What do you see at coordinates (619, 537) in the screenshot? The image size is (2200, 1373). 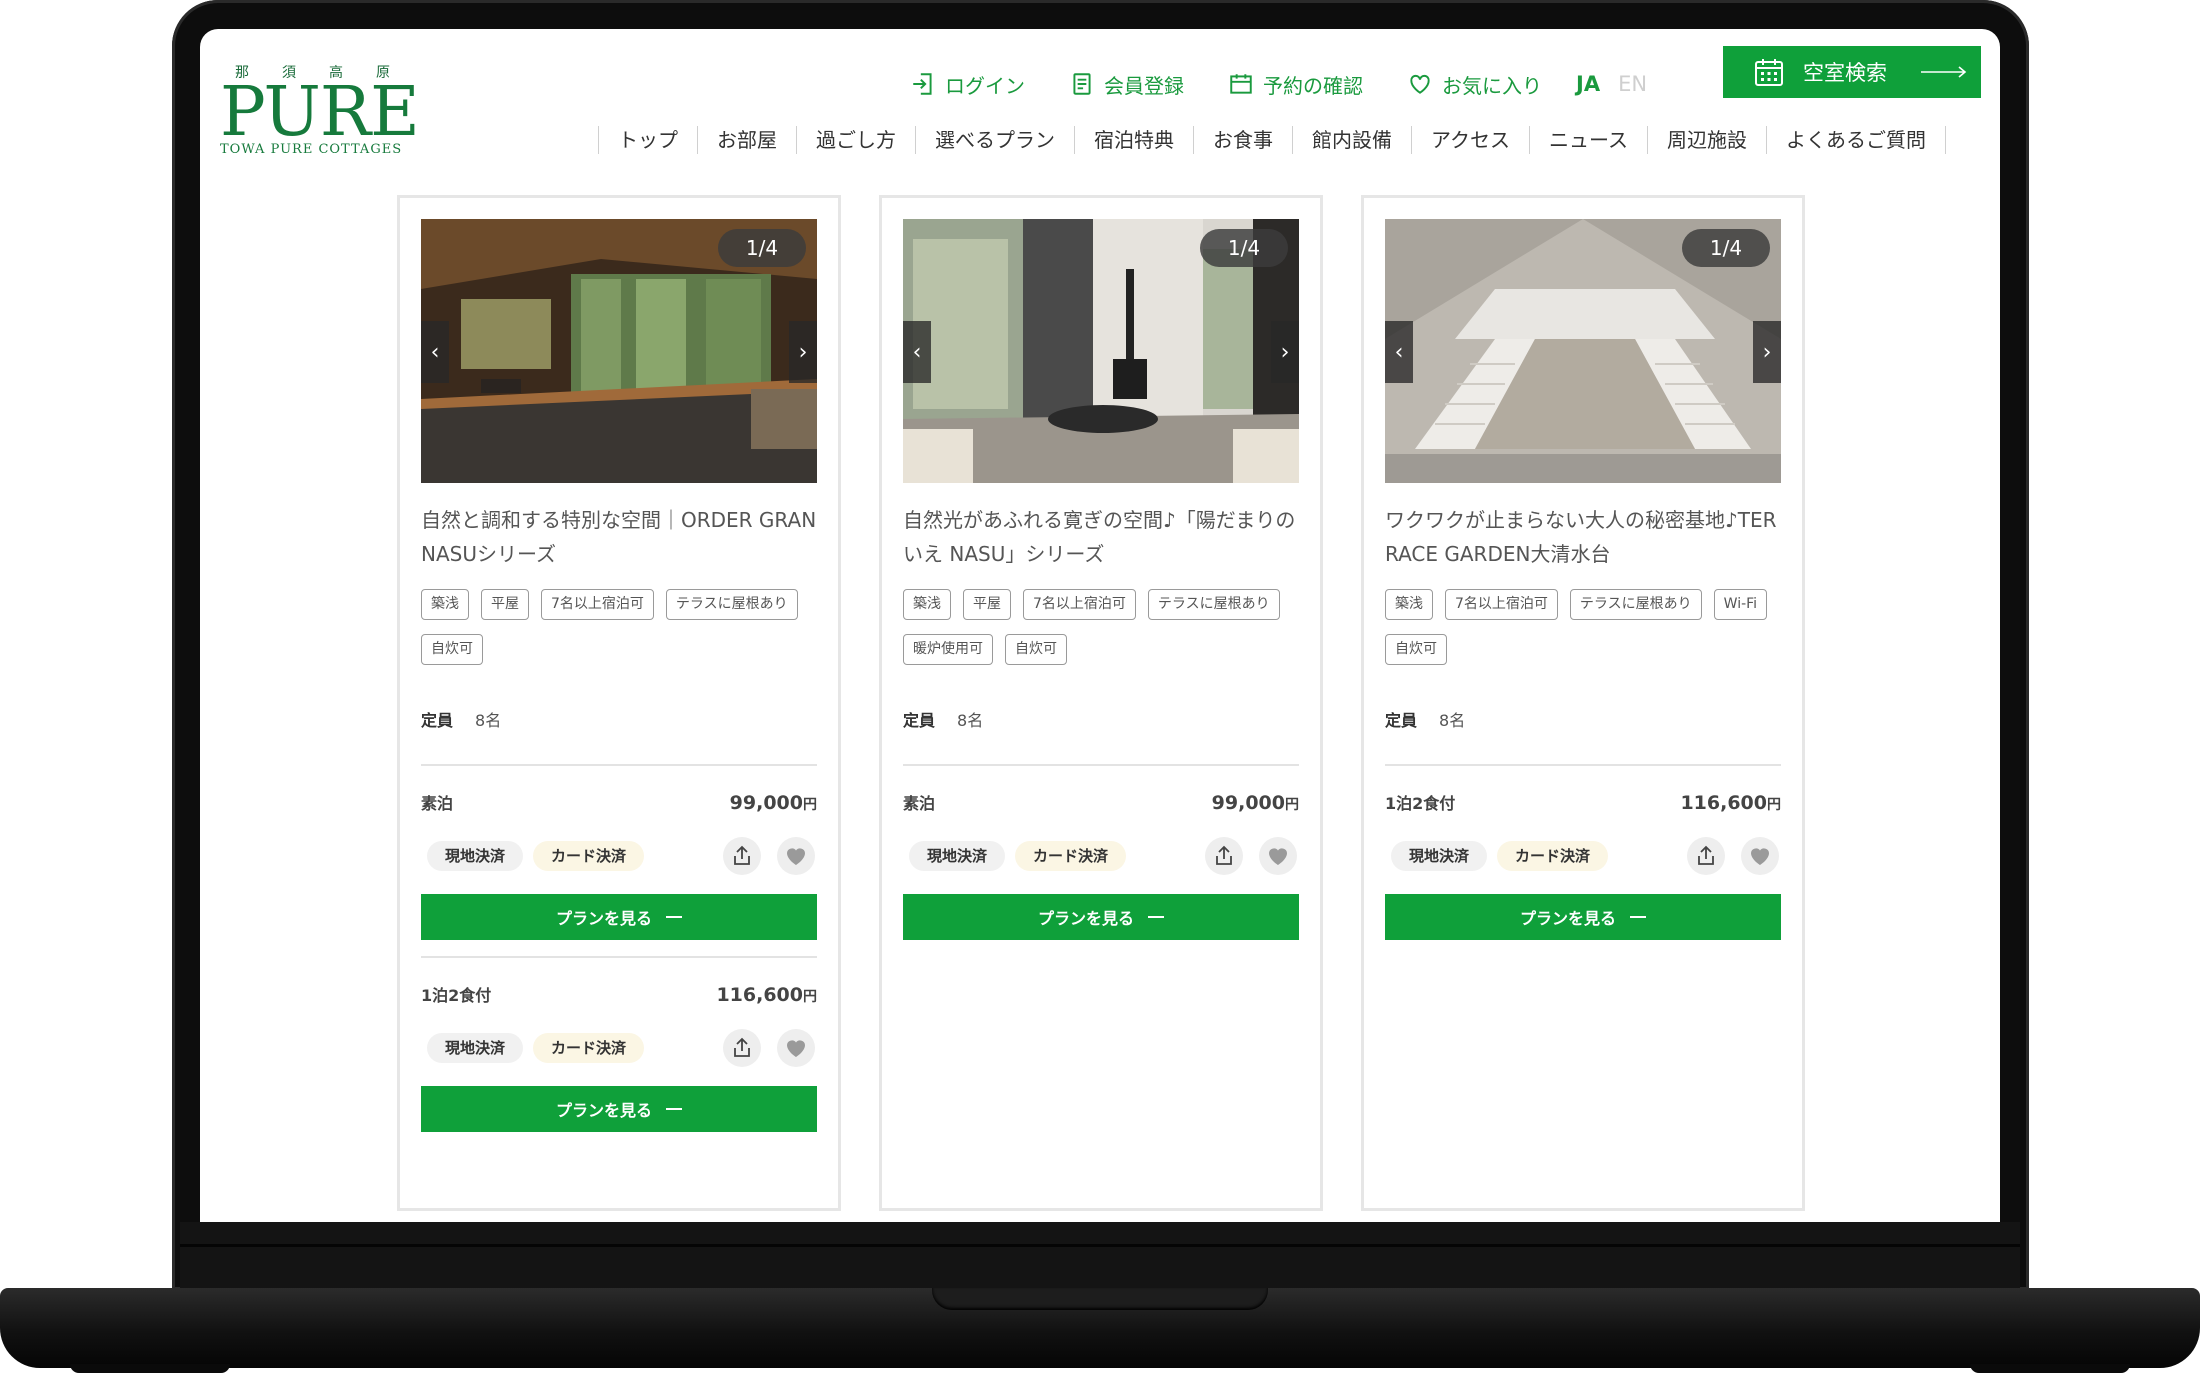 I see `room-title: 自然と調和する特別な空間｜ORDER GRAN NASUシリーズ` at bounding box center [619, 537].